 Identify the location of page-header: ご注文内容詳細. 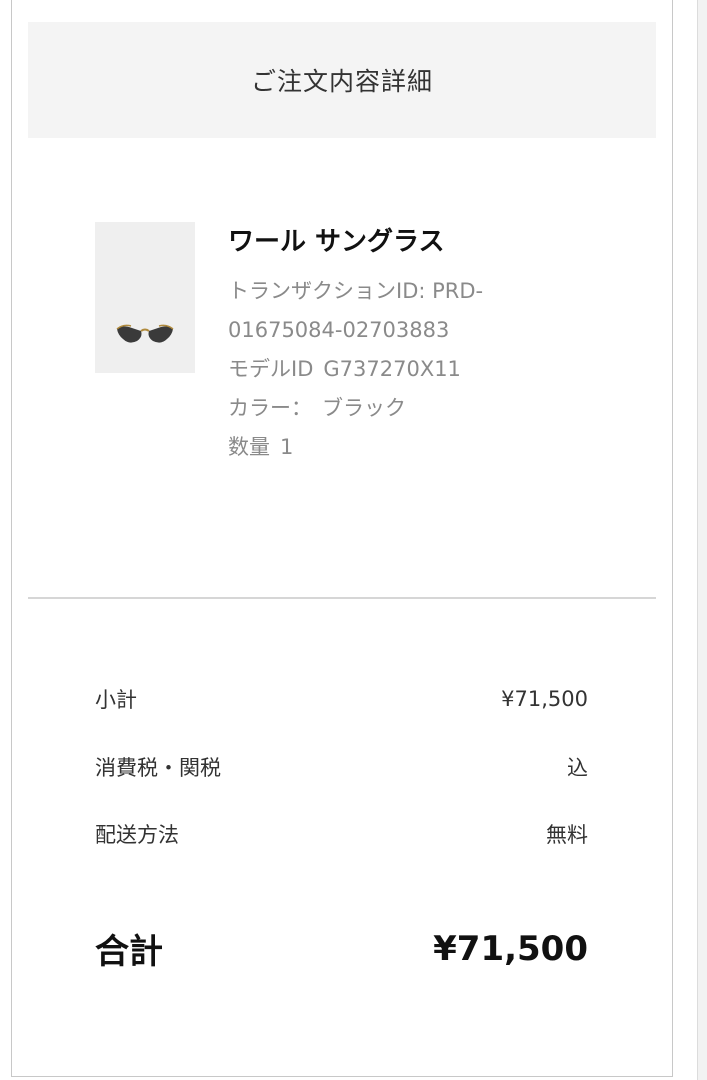
(342, 80).